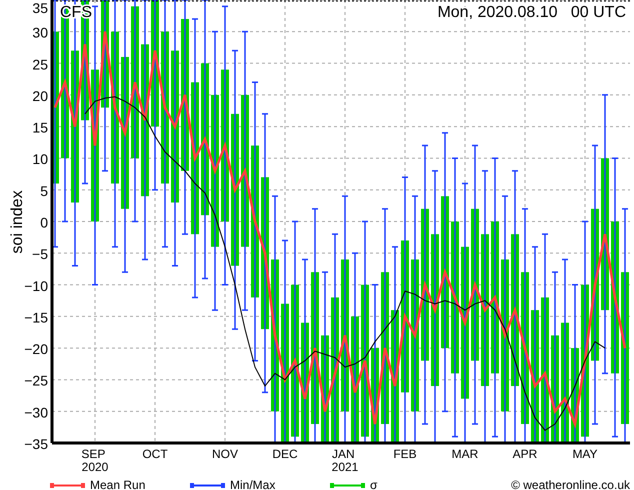 The height and width of the screenshot is (490, 634). What do you see at coordinates (40, 64) in the screenshot?
I see `y-tick-label: 25` at bounding box center [40, 64].